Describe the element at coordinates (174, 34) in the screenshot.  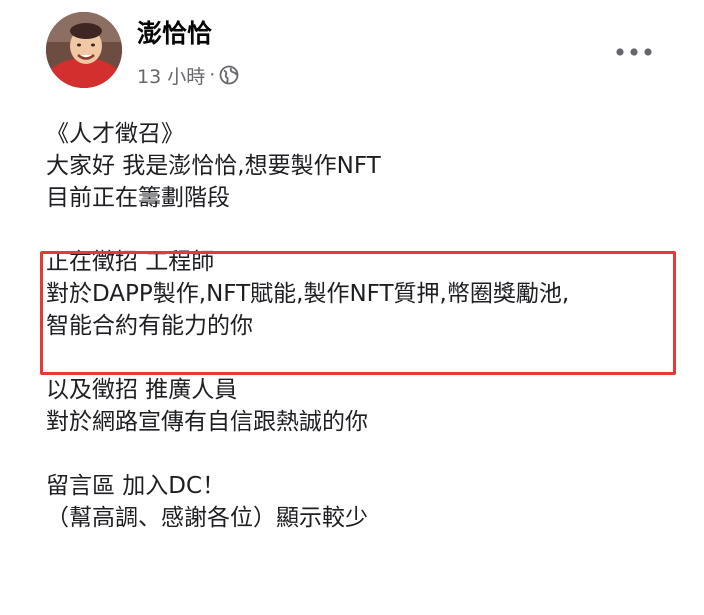
I see `author-name: 澎恰恰` at that location.